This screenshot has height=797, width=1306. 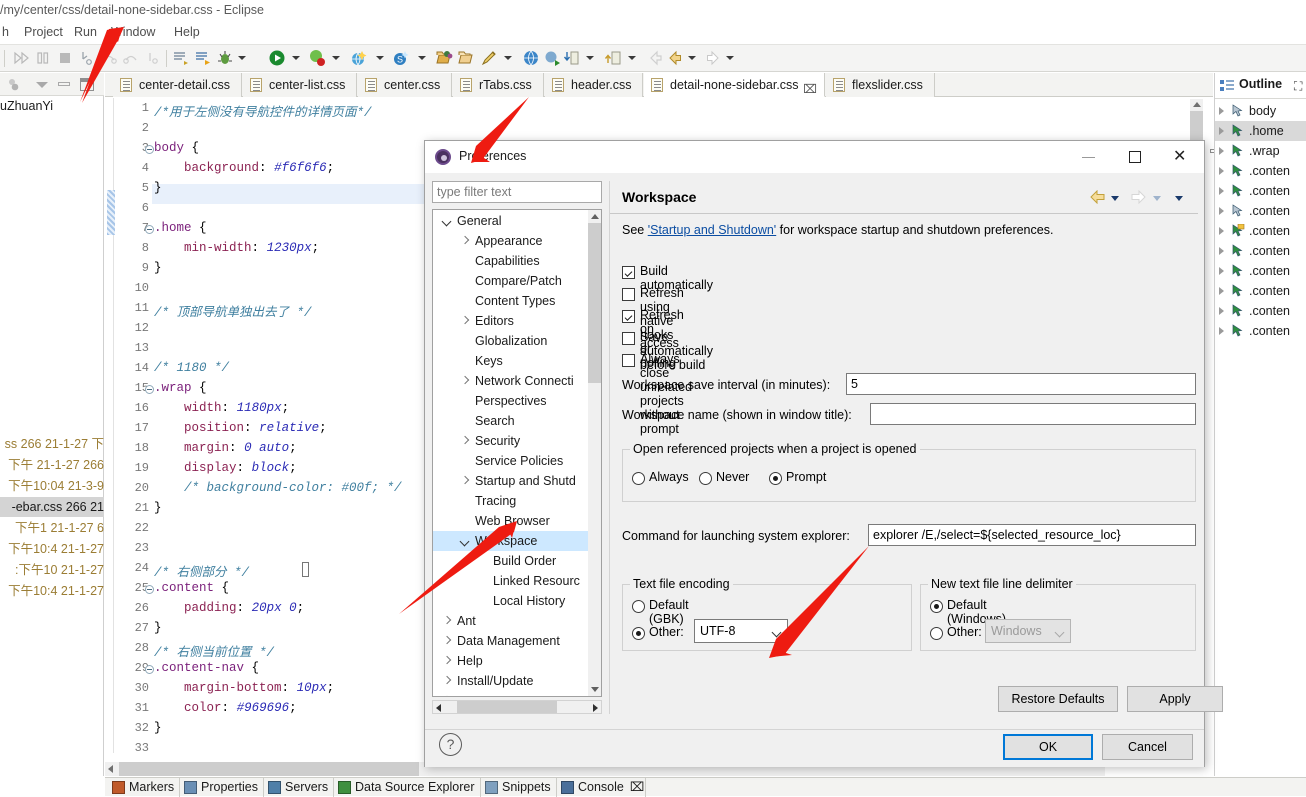 What do you see at coordinates (638, 478) in the screenshot?
I see `radio-button` at bounding box center [638, 478].